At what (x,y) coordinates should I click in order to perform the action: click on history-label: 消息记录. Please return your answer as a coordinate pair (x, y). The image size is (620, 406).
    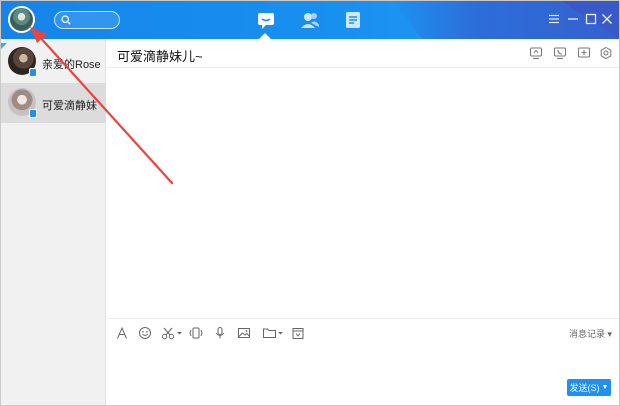
    Looking at the image, I should click on (586, 334).